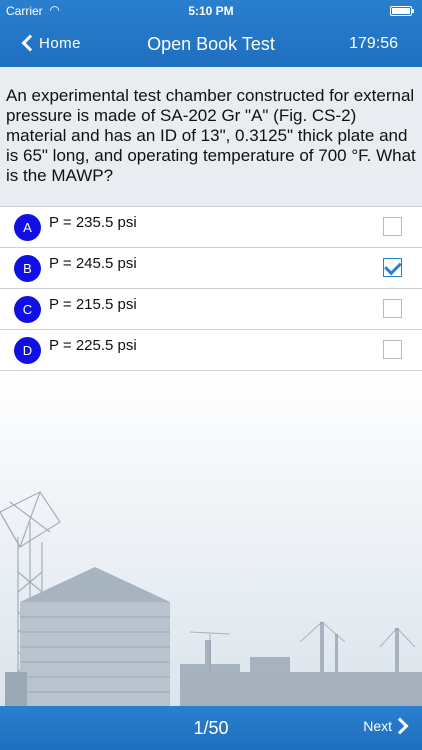 The height and width of the screenshot is (750, 422). Describe the element at coordinates (93, 263) in the screenshot. I see `answer-text: P = 245.5 psi` at that location.